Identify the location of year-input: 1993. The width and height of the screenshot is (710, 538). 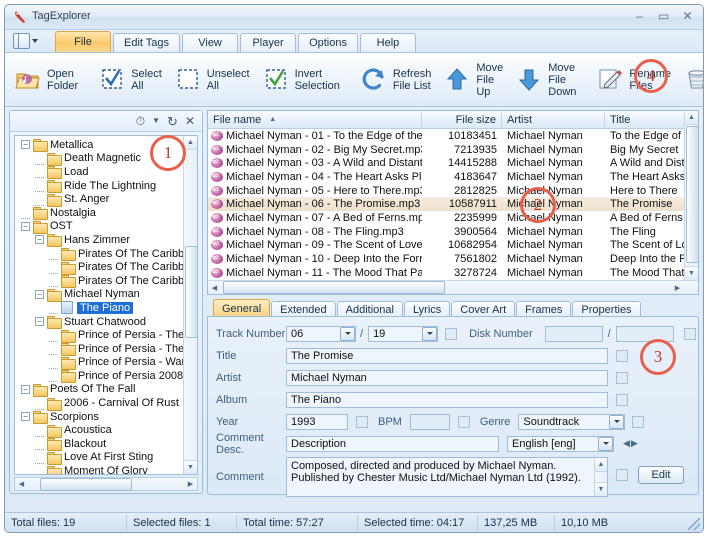
(317, 421).